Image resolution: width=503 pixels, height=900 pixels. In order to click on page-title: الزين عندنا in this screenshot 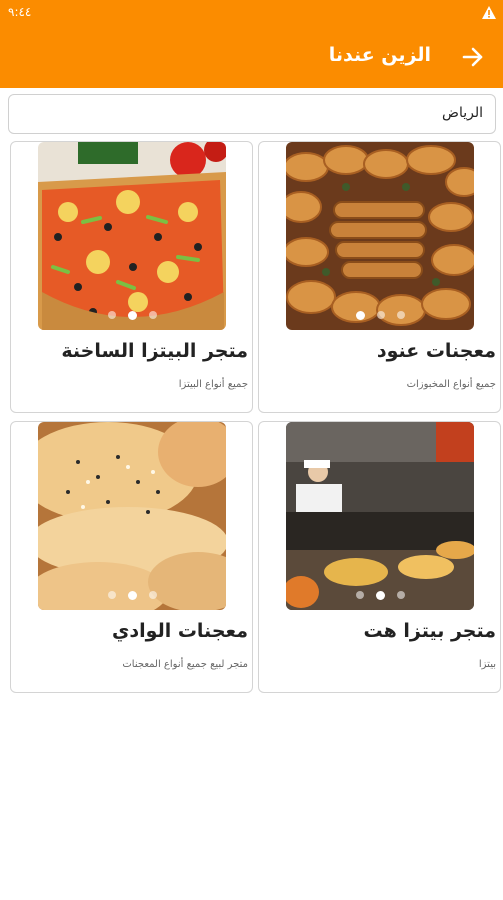, I will do `click(379, 55)`.